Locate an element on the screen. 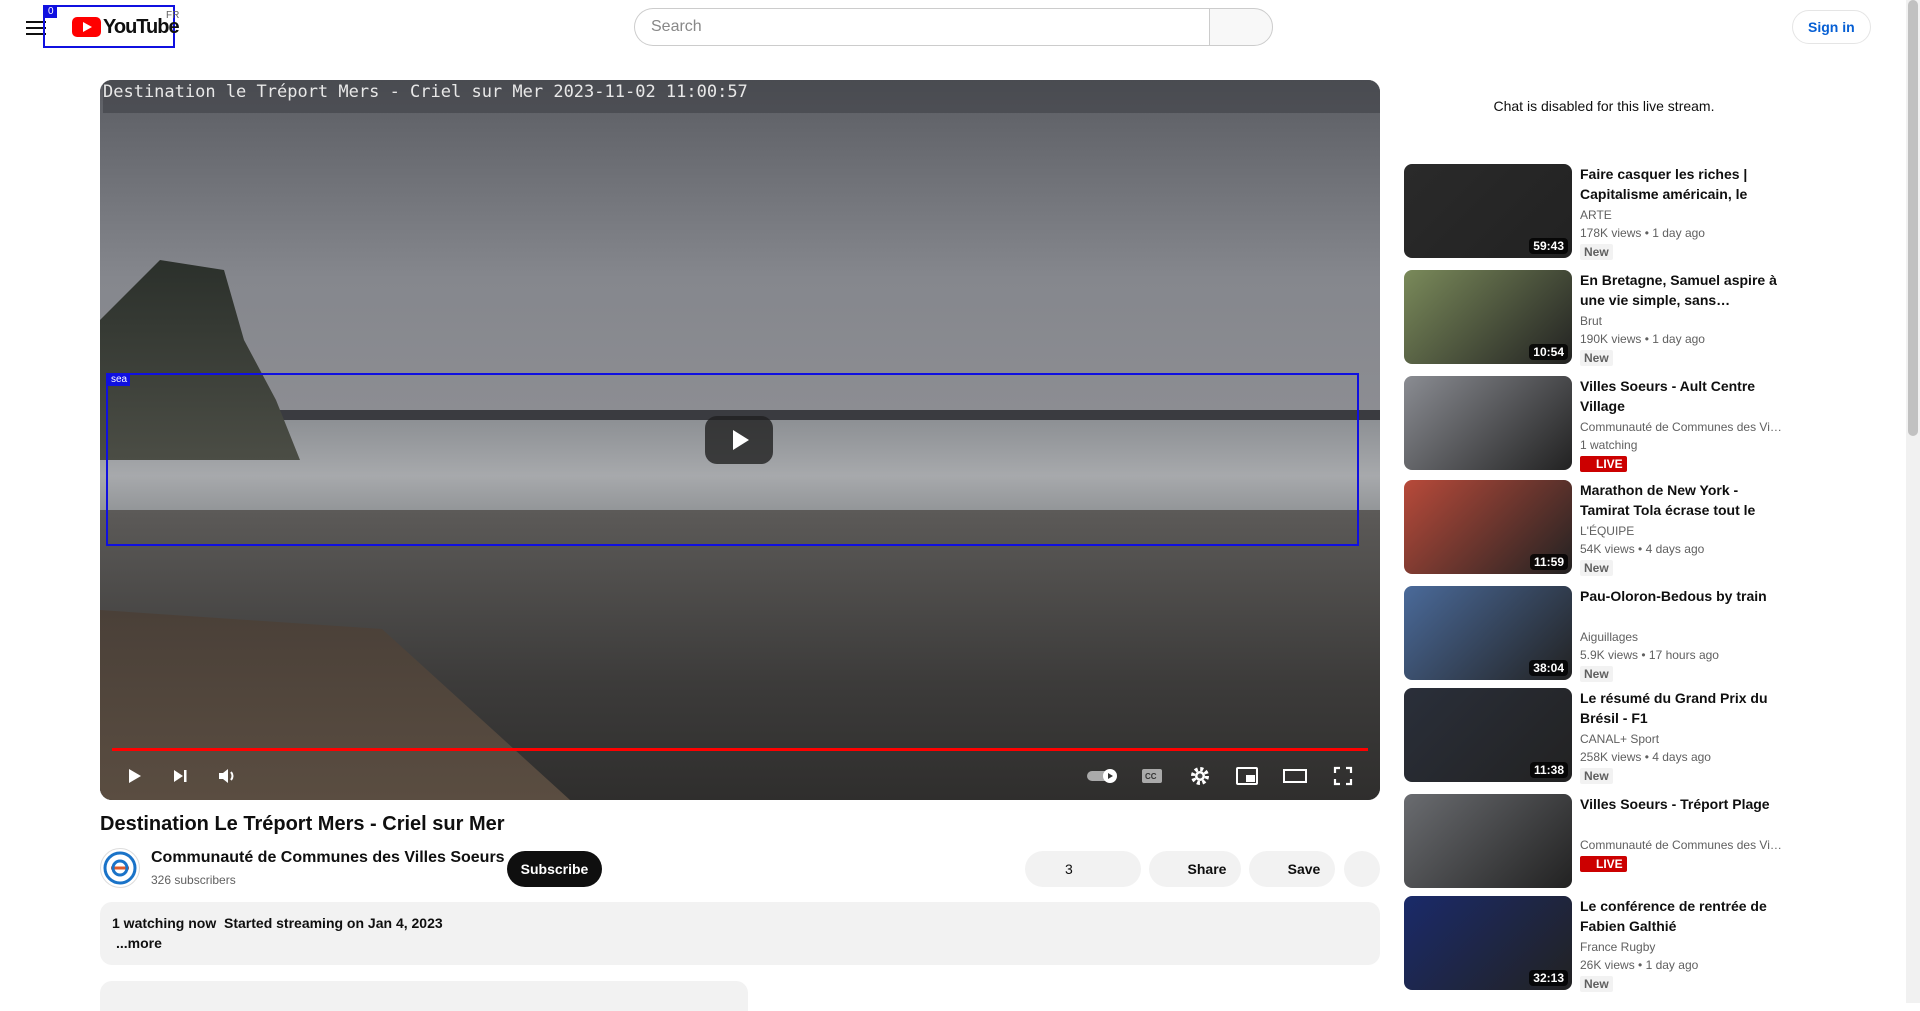 This screenshot has height=1011, width=1920. like-count: 3 is located at coordinates (1069, 869).